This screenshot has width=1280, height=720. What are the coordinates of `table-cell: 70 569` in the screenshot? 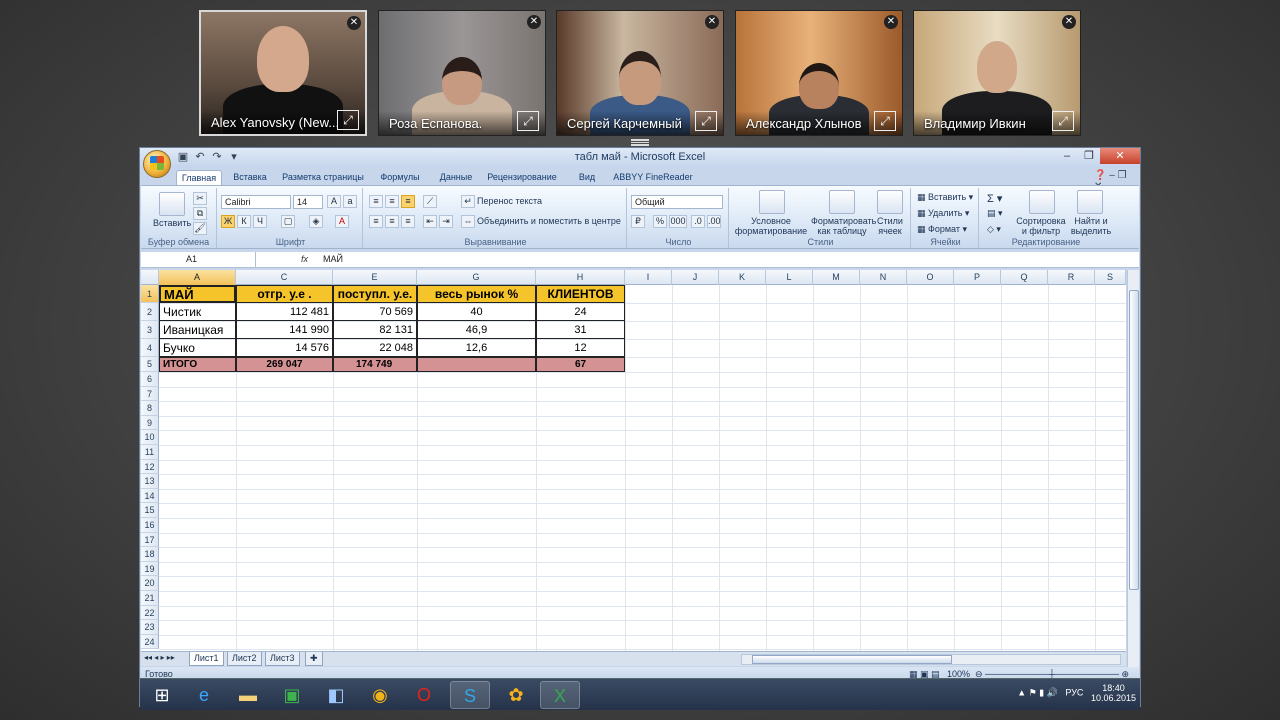 It's located at (375, 312).